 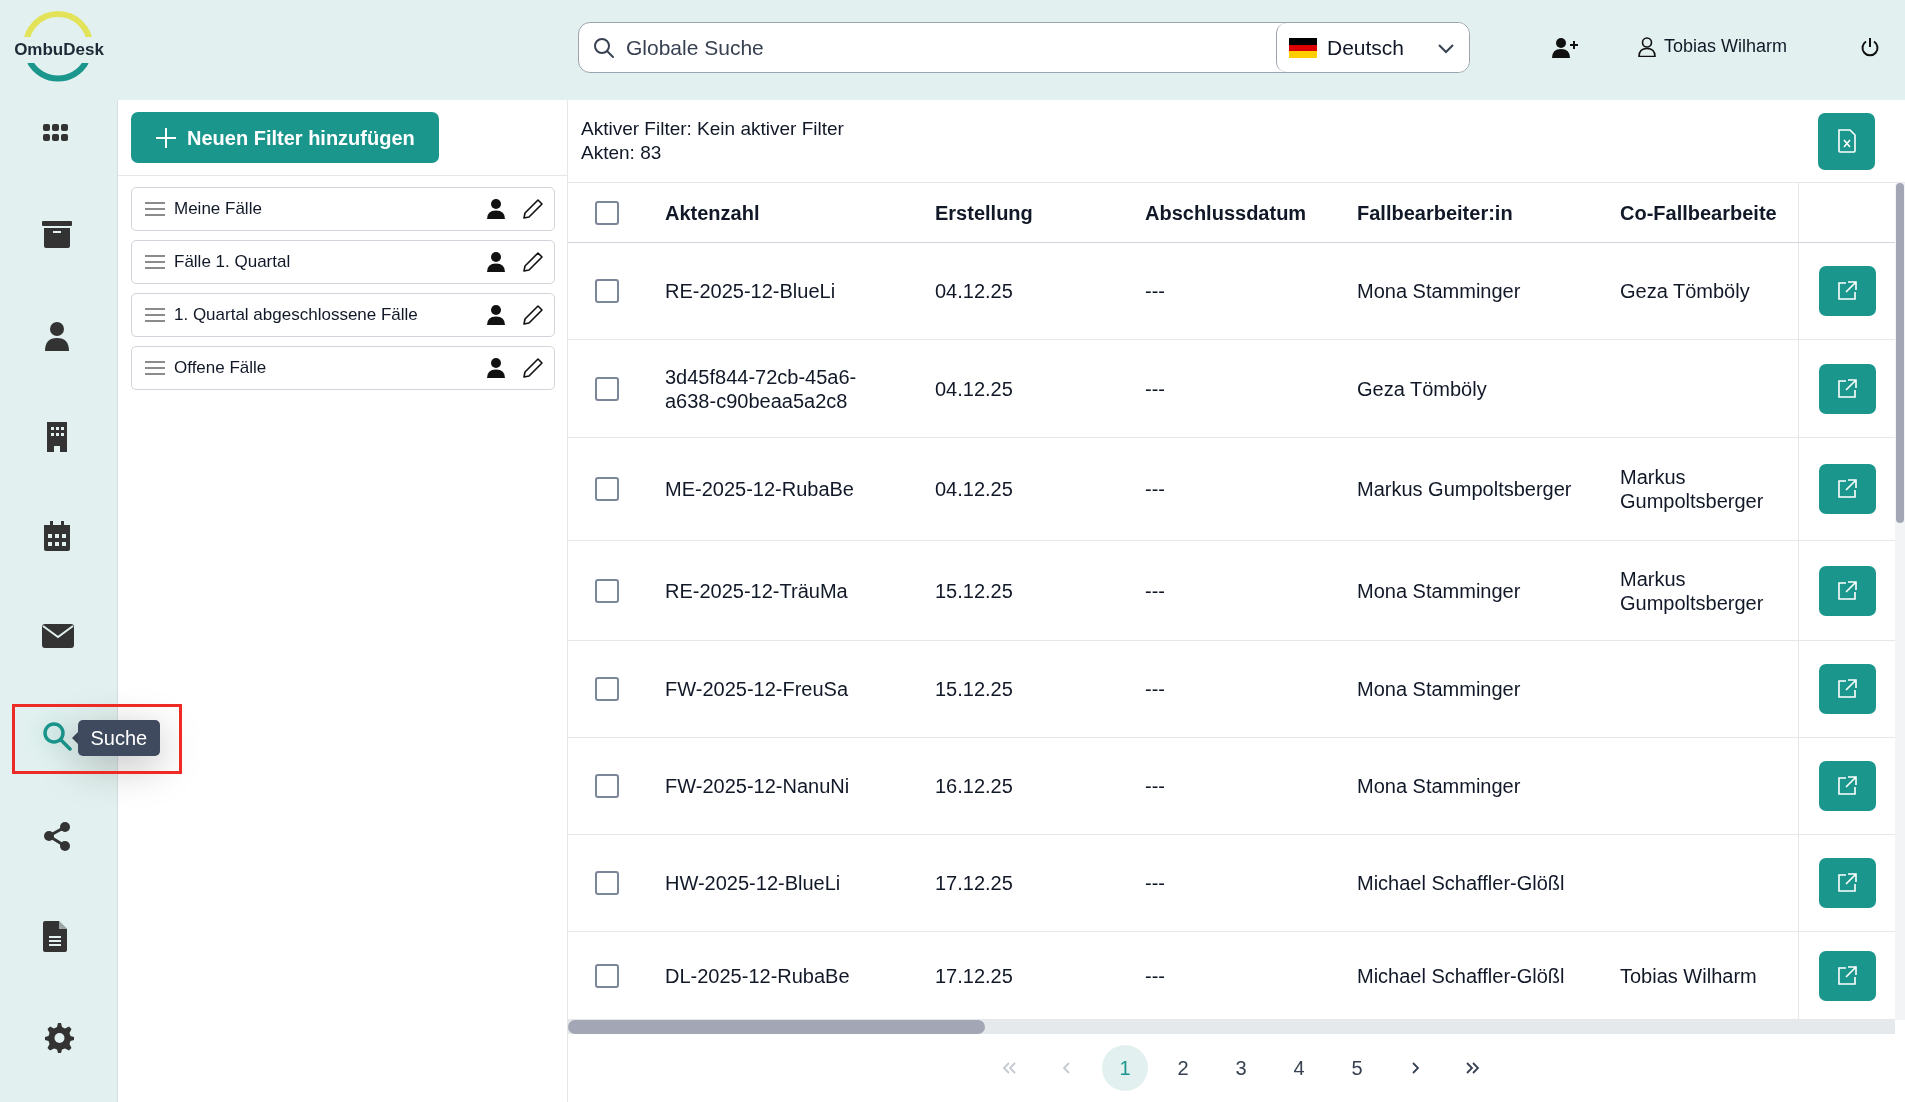 What do you see at coordinates (166, 137) in the screenshot?
I see `plus-icon` at bounding box center [166, 137].